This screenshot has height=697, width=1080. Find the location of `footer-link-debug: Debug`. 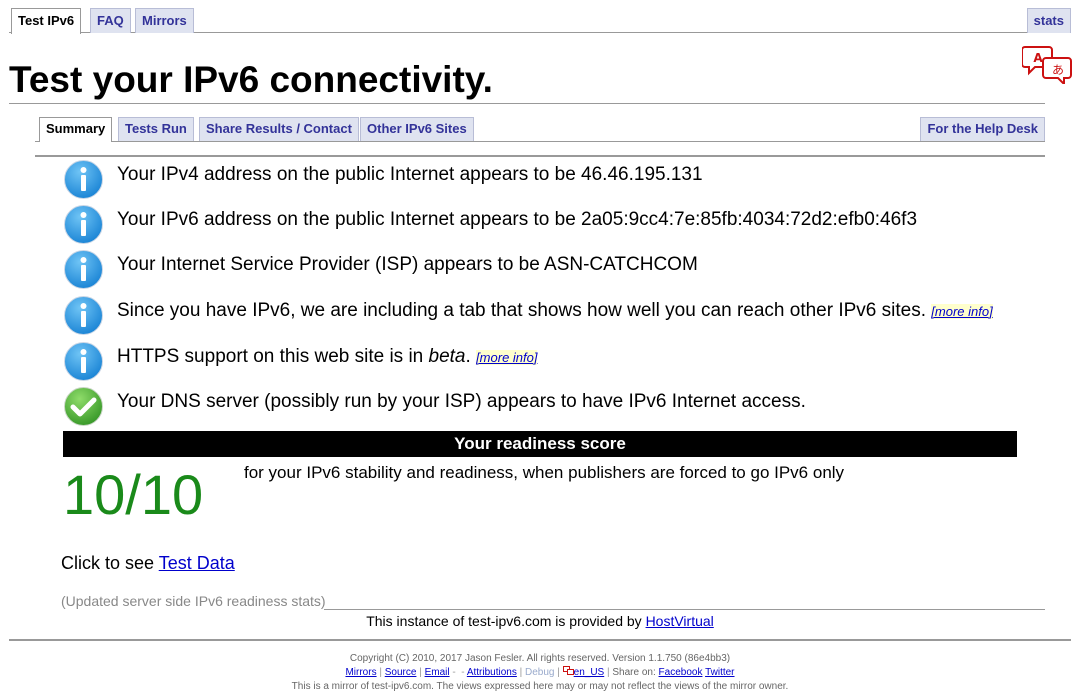

footer-link-debug: Debug is located at coordinates (539, 672).